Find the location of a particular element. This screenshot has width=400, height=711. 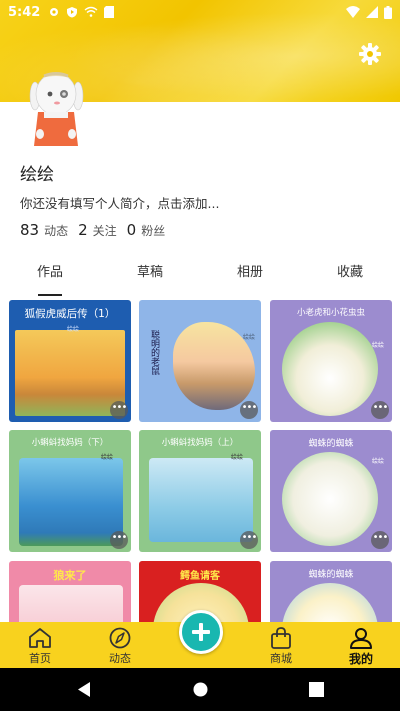

nav-feed: 动态 is located at coordinates (120, 645).